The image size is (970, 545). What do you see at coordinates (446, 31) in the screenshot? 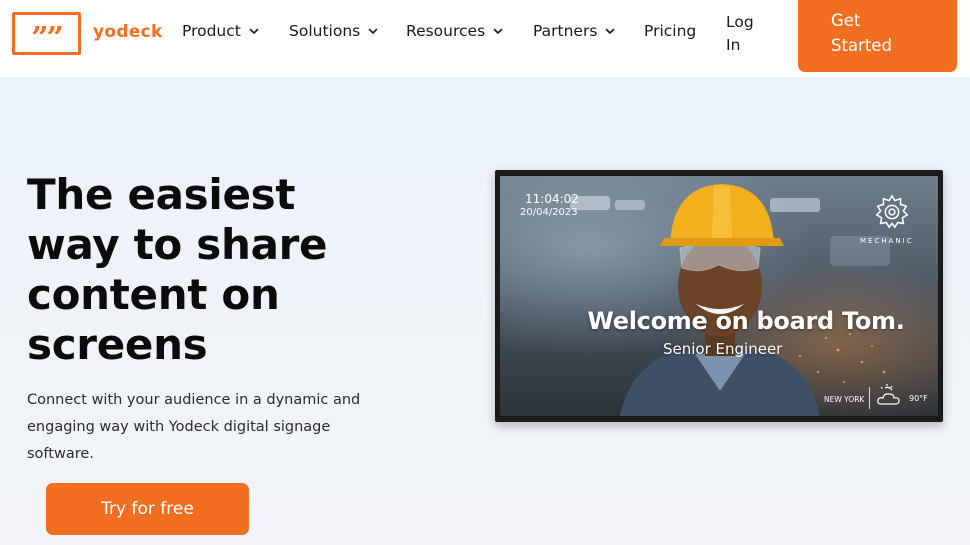
I see `nav-item-label: Resources` at bounding box center [446, 31].